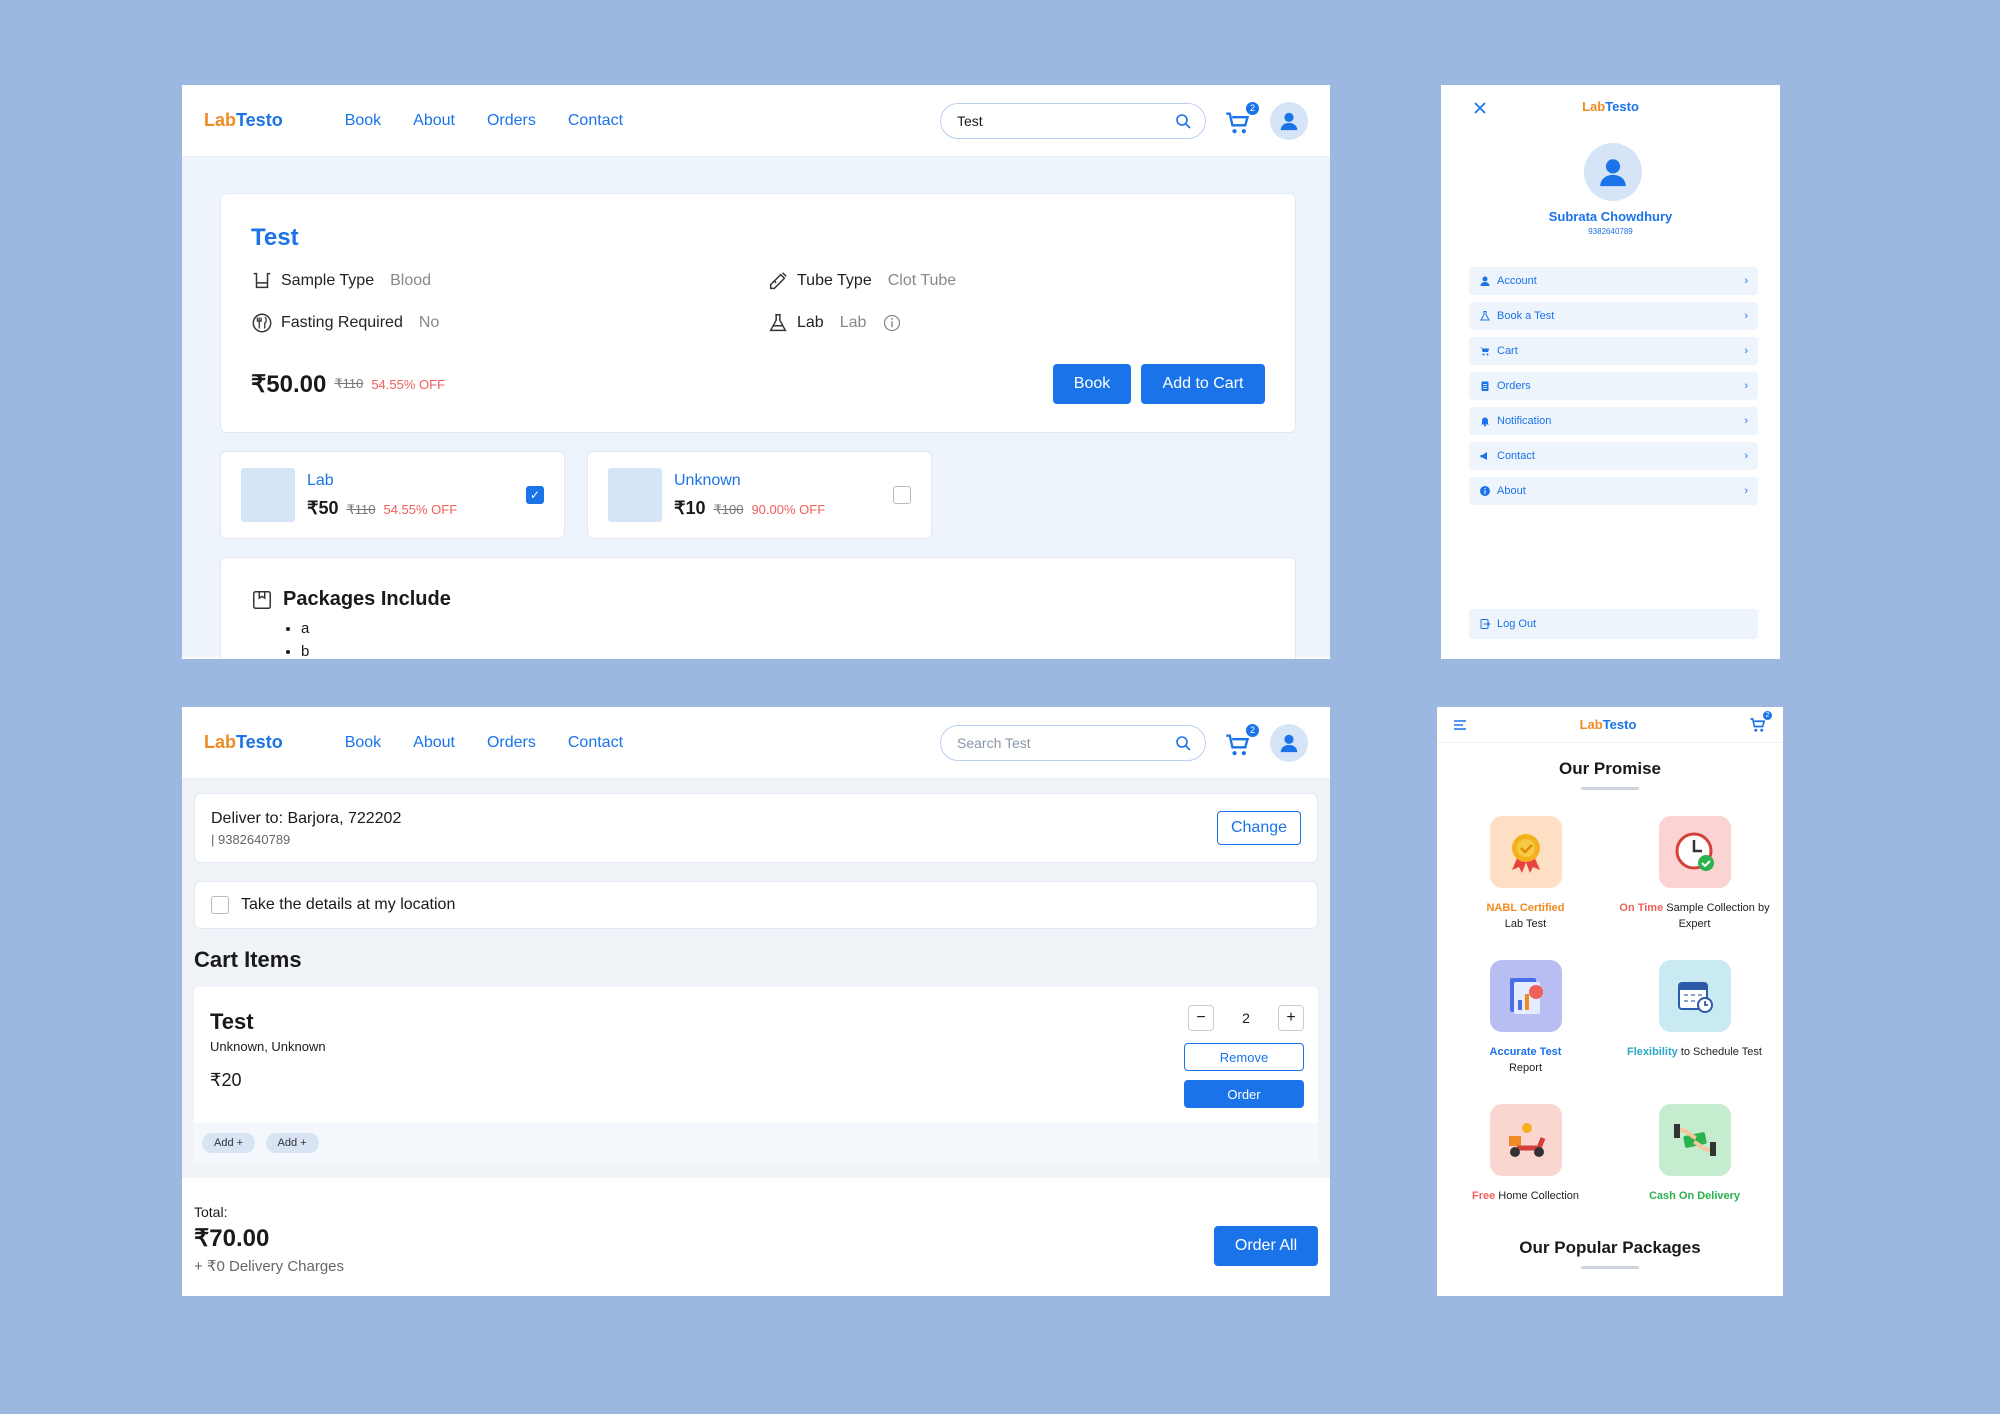 The width and height of the screenshot is (2000, 1414). Describe the element at coordinates (1610, 216) in the screenshot. I see `user-name: Subrata Chowdhury` at that location.